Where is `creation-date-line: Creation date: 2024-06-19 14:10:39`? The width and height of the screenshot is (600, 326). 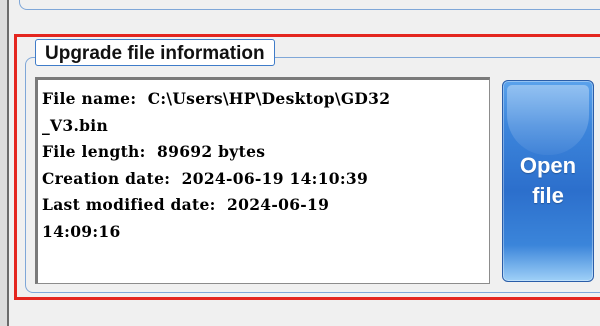
creation-date-line: Creation date: 2024-06-19 14:10:39 is located at coordinates (205, 178).